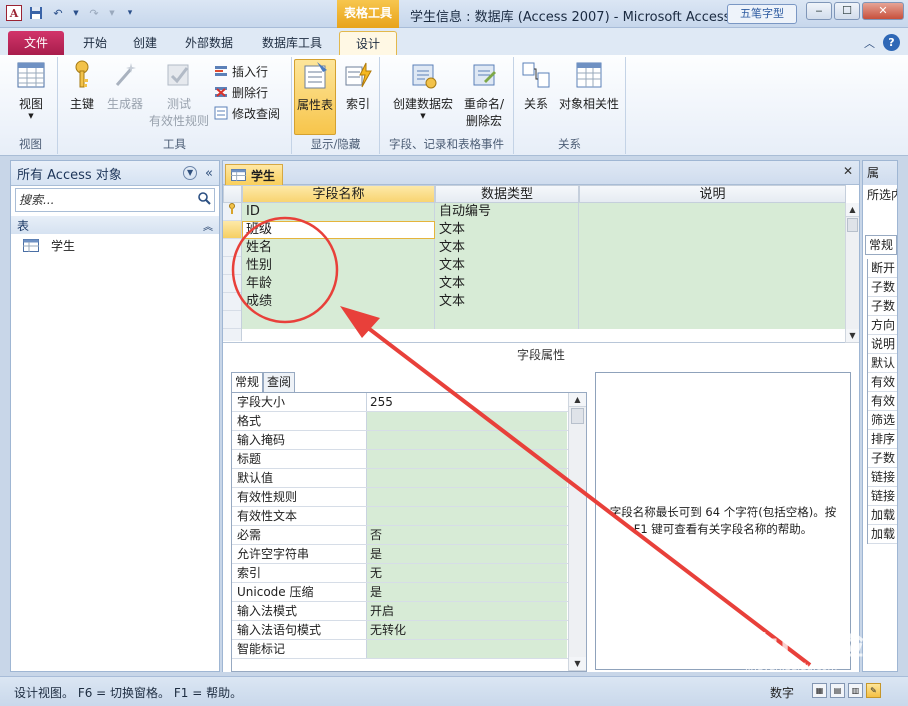  Describe the element at coordinates (883, 11) in the screenshot. I see `close-button: ✕` at that location.